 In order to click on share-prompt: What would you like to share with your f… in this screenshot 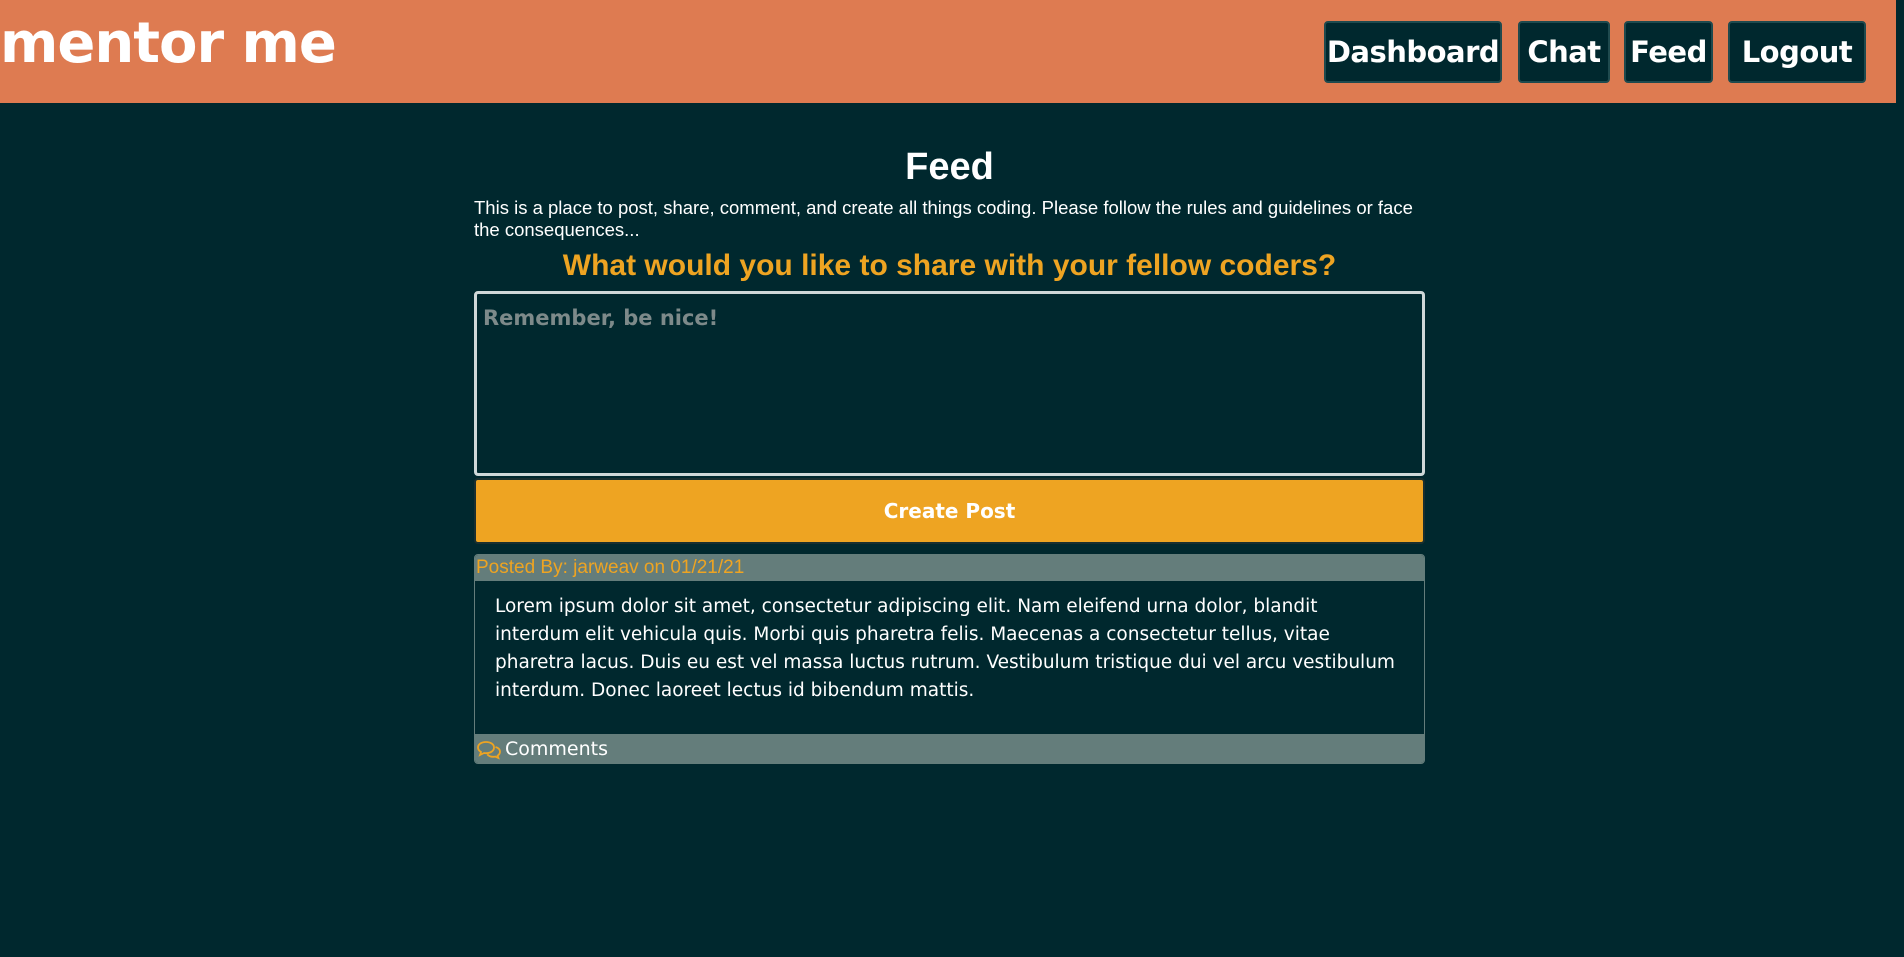, I will do `click(949, 265)`.